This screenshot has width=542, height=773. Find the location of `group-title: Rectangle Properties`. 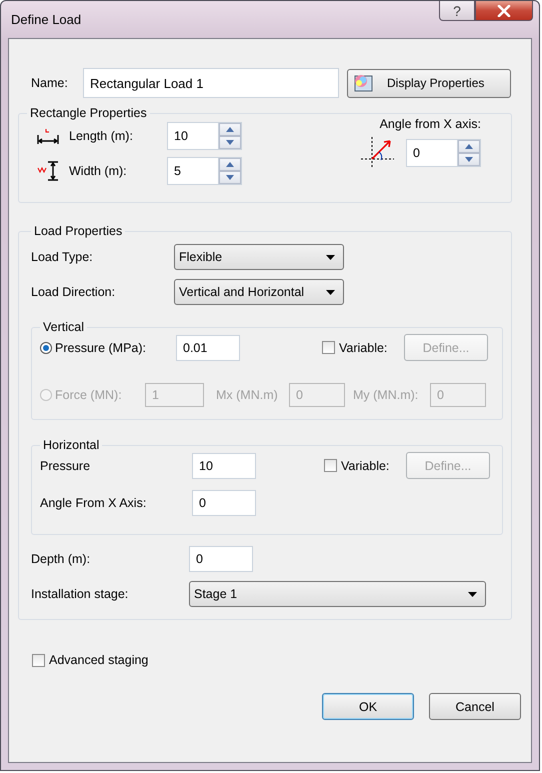

group-title: Rectangle Properties is located at coordinates (88, 113).